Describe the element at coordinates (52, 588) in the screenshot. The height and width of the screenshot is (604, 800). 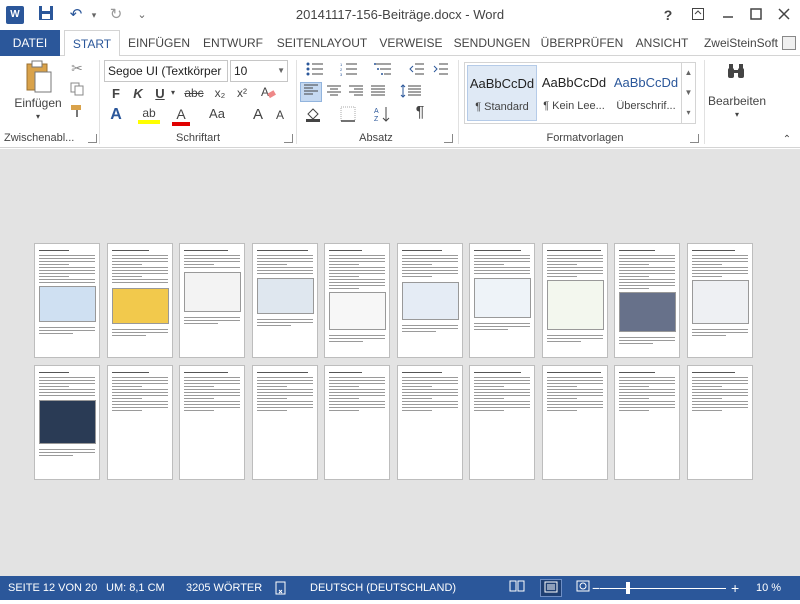
I see `page-indicator: SEITE 12 VON 20` at that location.